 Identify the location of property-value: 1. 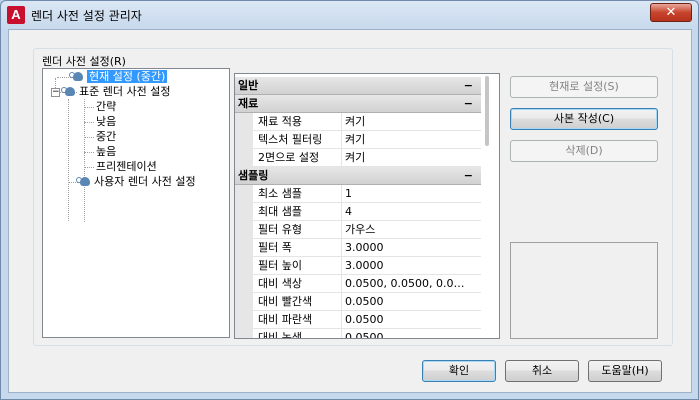
(412, 193).